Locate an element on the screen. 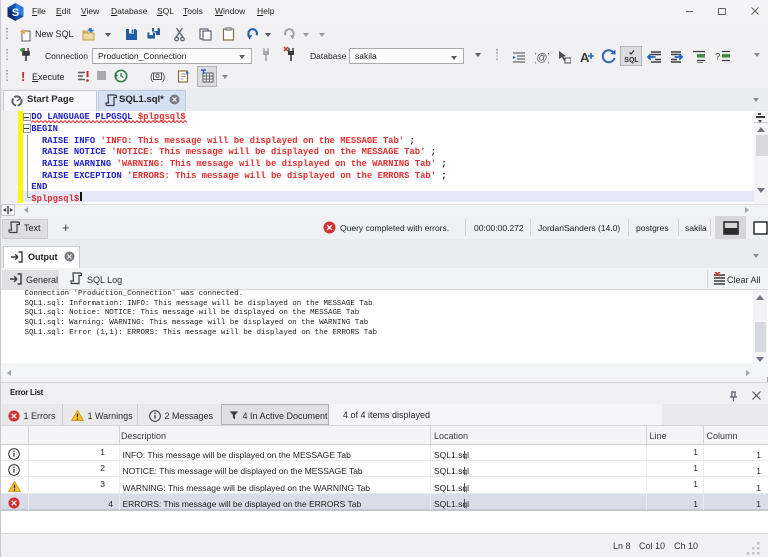  svg-text: S is located at coordinates (15, 13).